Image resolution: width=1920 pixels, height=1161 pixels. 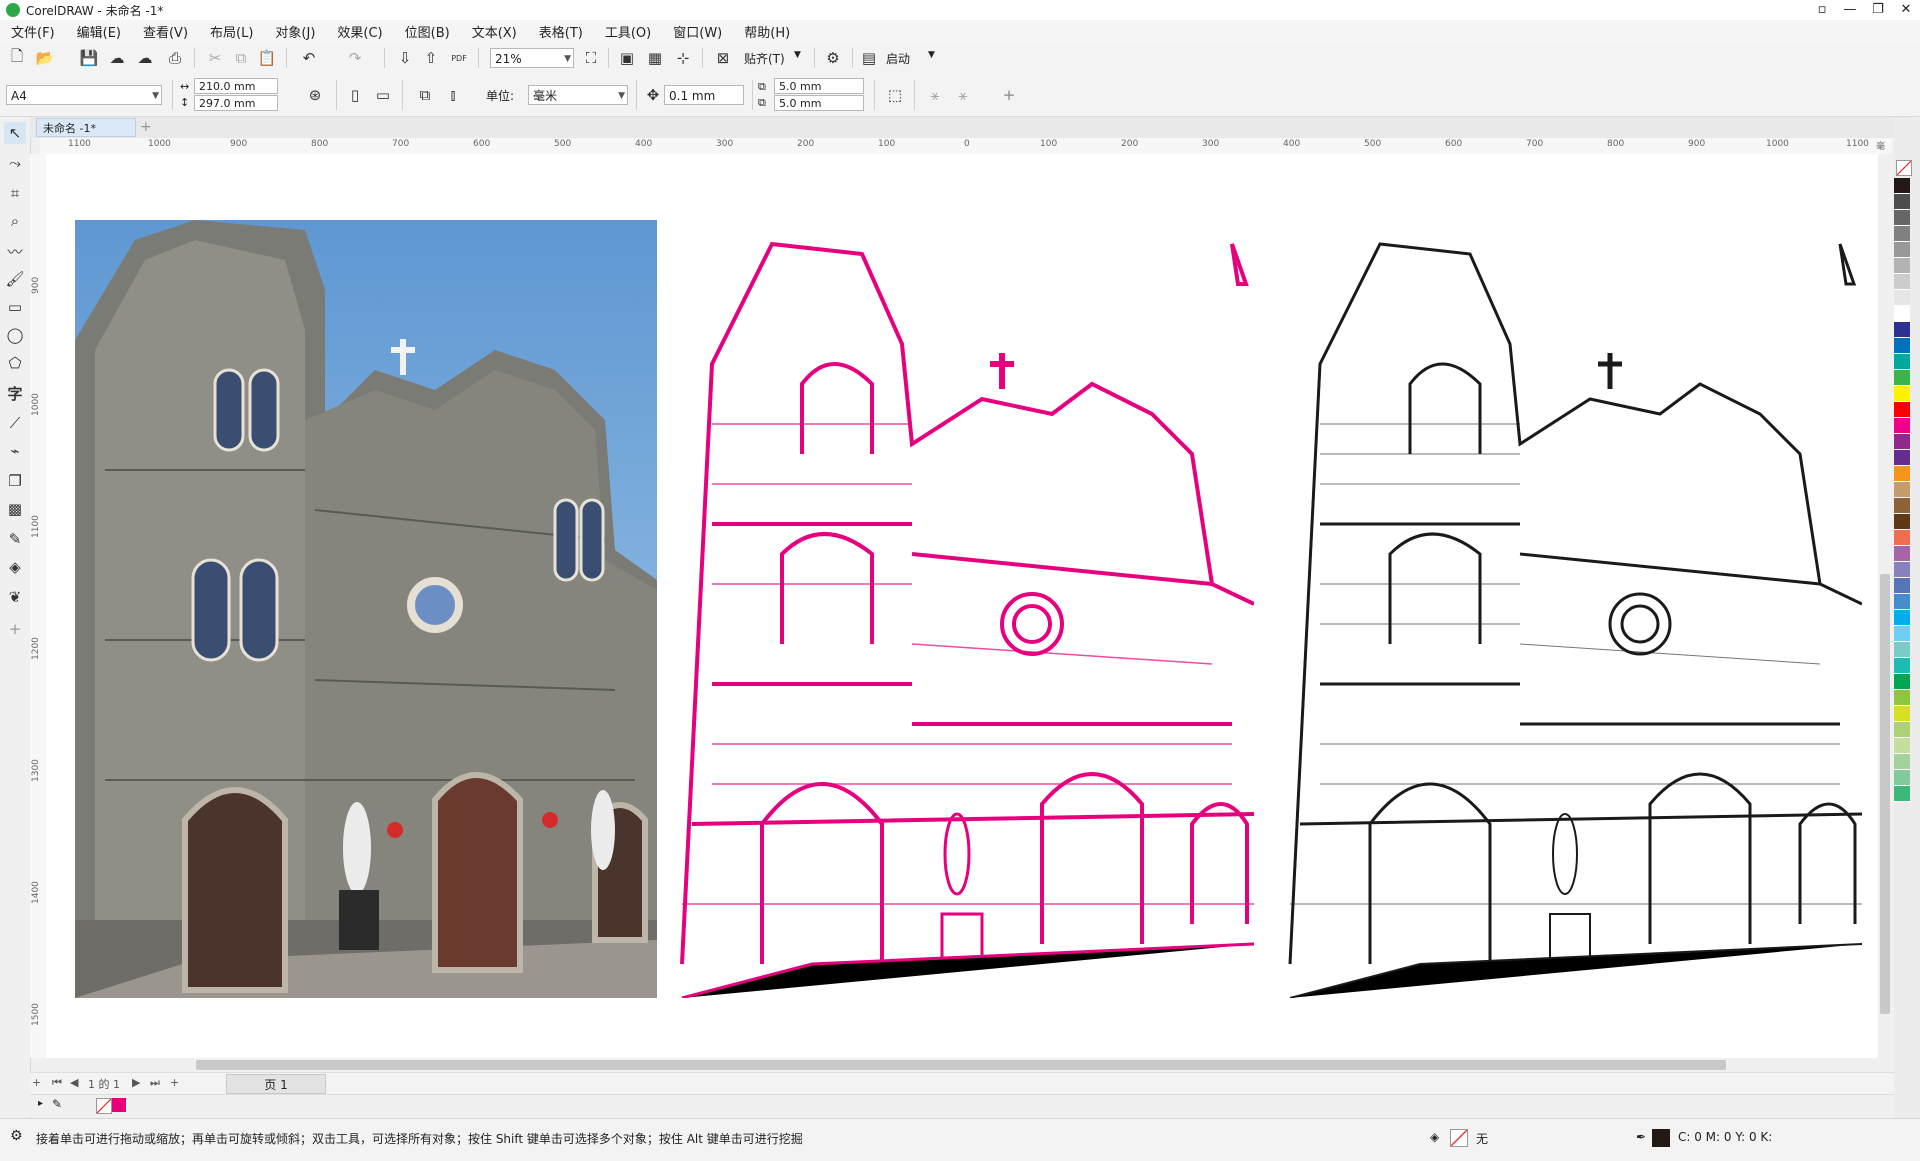 I want to click on menu-file: 文件(F), so click(x=33, y=31).